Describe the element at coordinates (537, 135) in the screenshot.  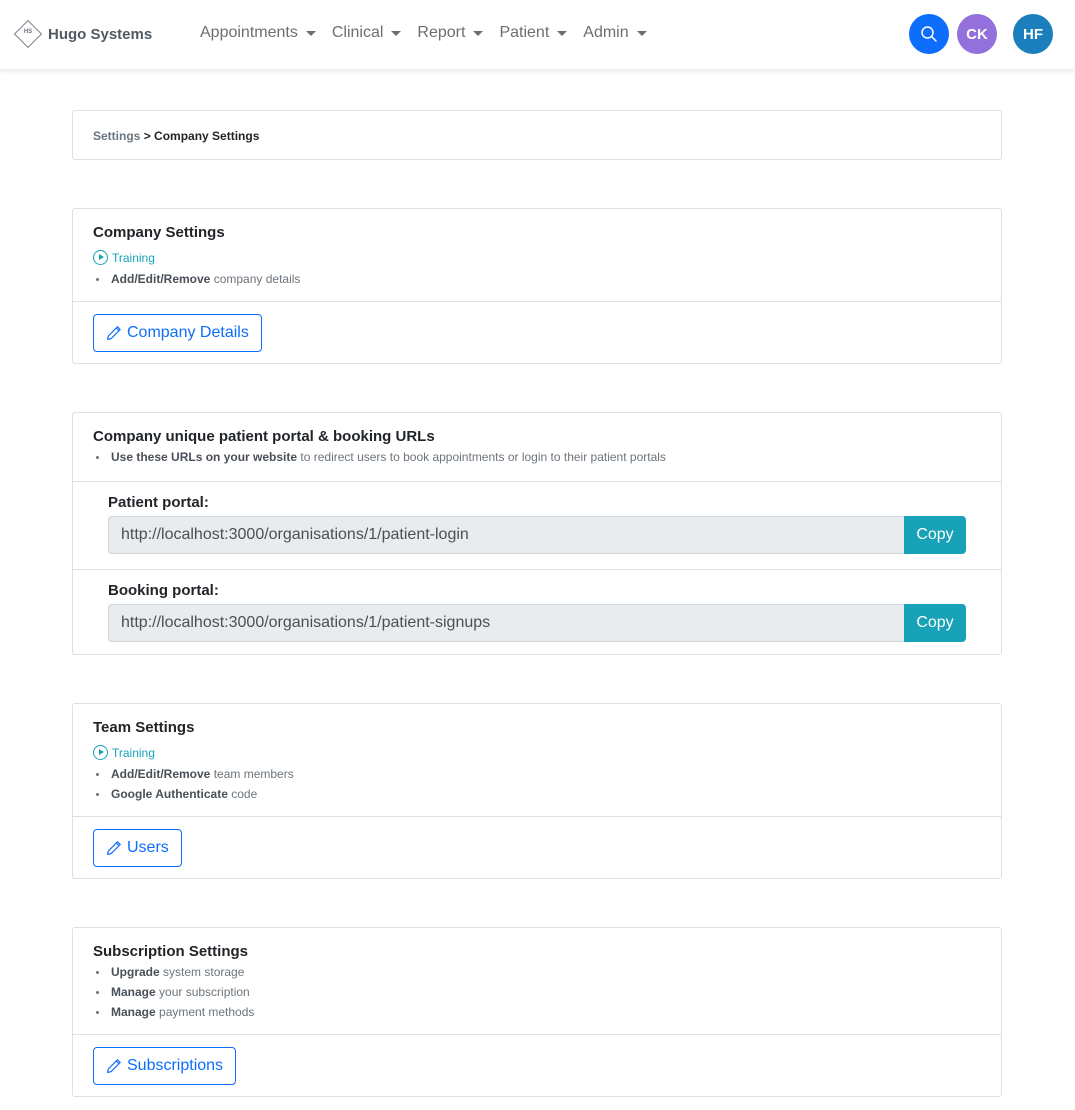
I see `breadcrumb: Settings > Company Settings` at that location.